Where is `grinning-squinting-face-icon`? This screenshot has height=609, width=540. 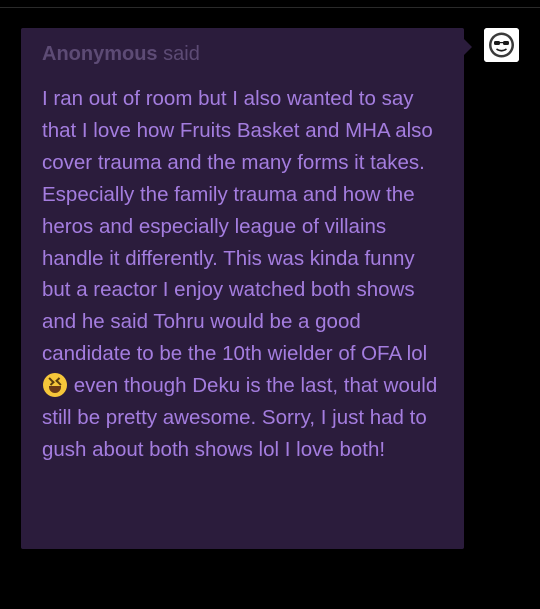
grinning-squinting-face-icon is located at coordinates (55, 385).